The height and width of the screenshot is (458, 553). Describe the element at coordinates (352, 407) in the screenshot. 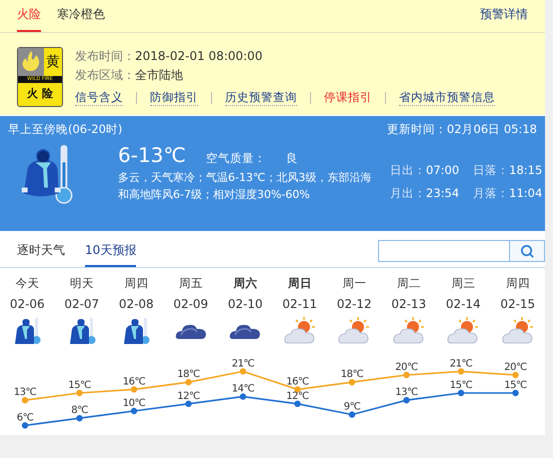

I see `temperature-label: 9℃` at that location.